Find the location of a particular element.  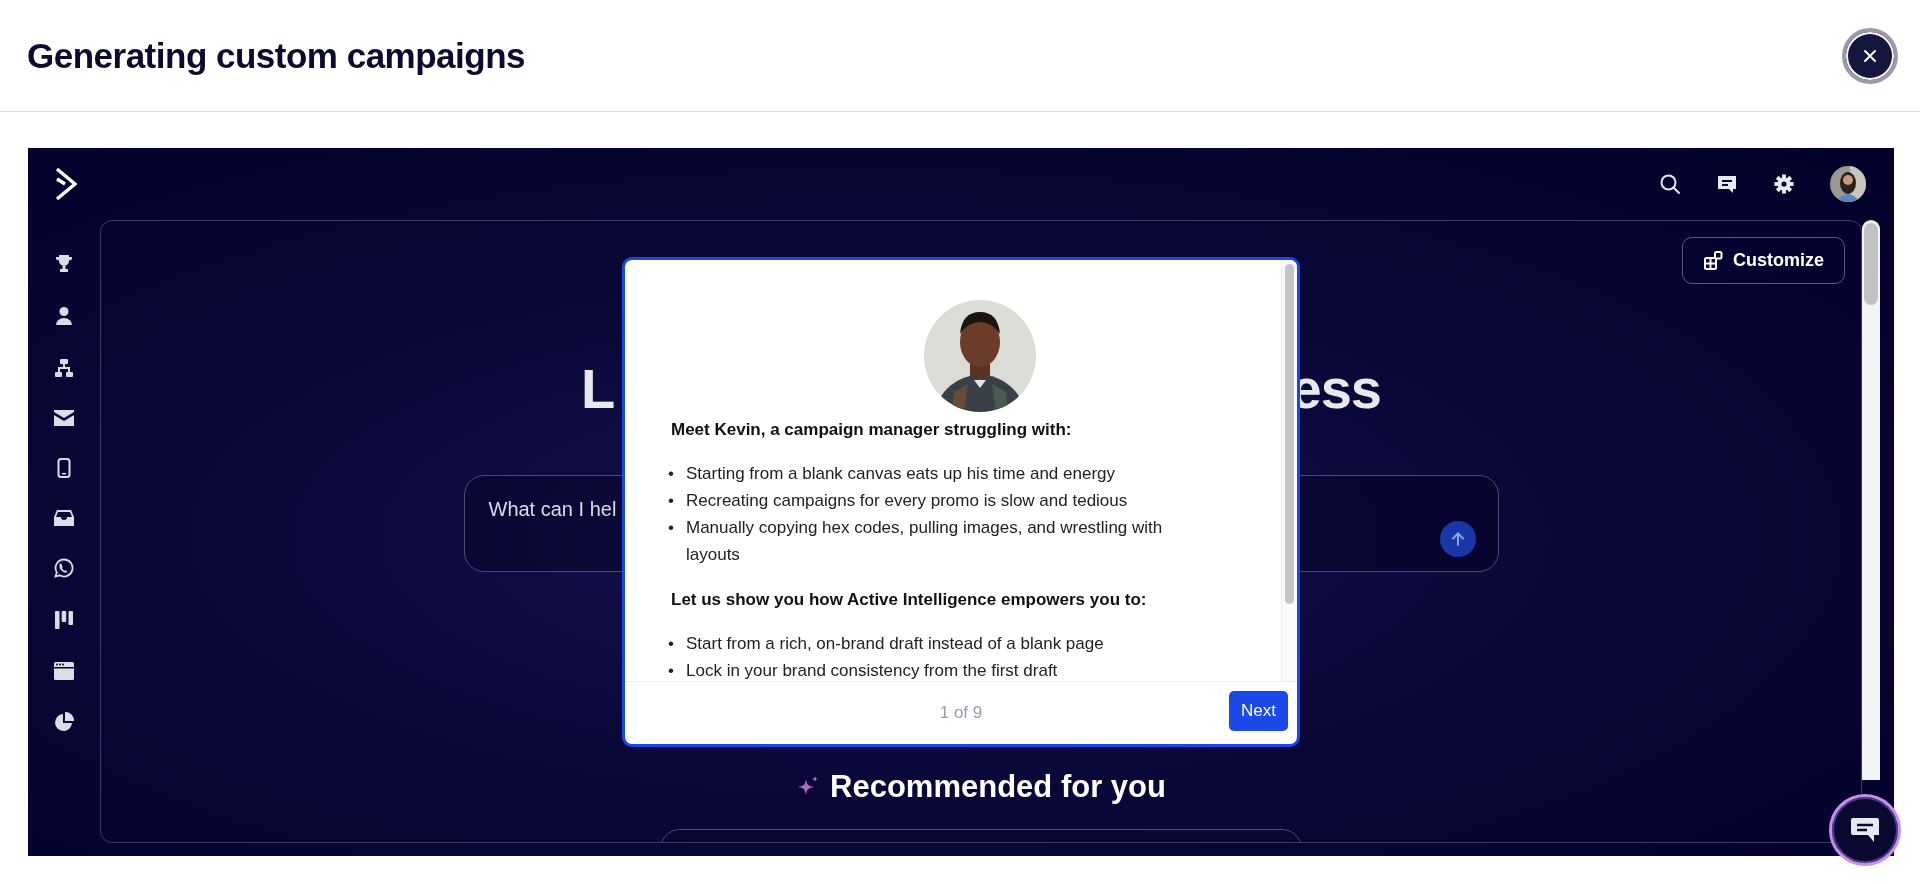

page-title: Generating custom campaigns is located at coordinates (276, 55).